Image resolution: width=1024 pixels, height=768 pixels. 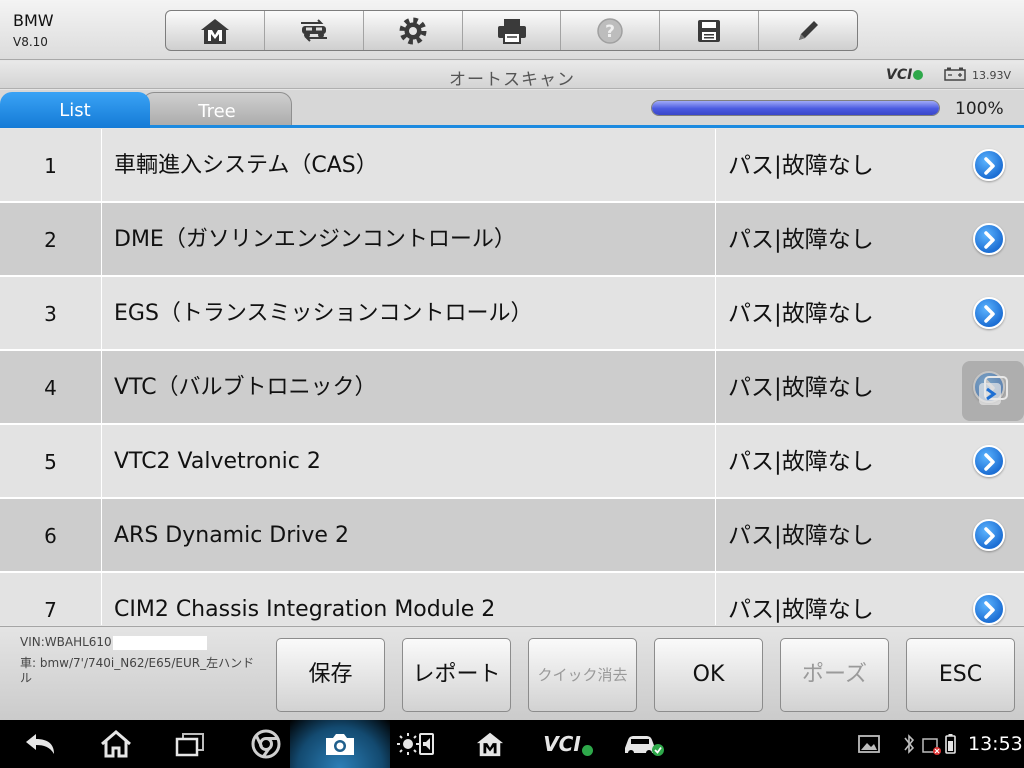 I want to click on display-settings-app, so click(x=416, y=744).